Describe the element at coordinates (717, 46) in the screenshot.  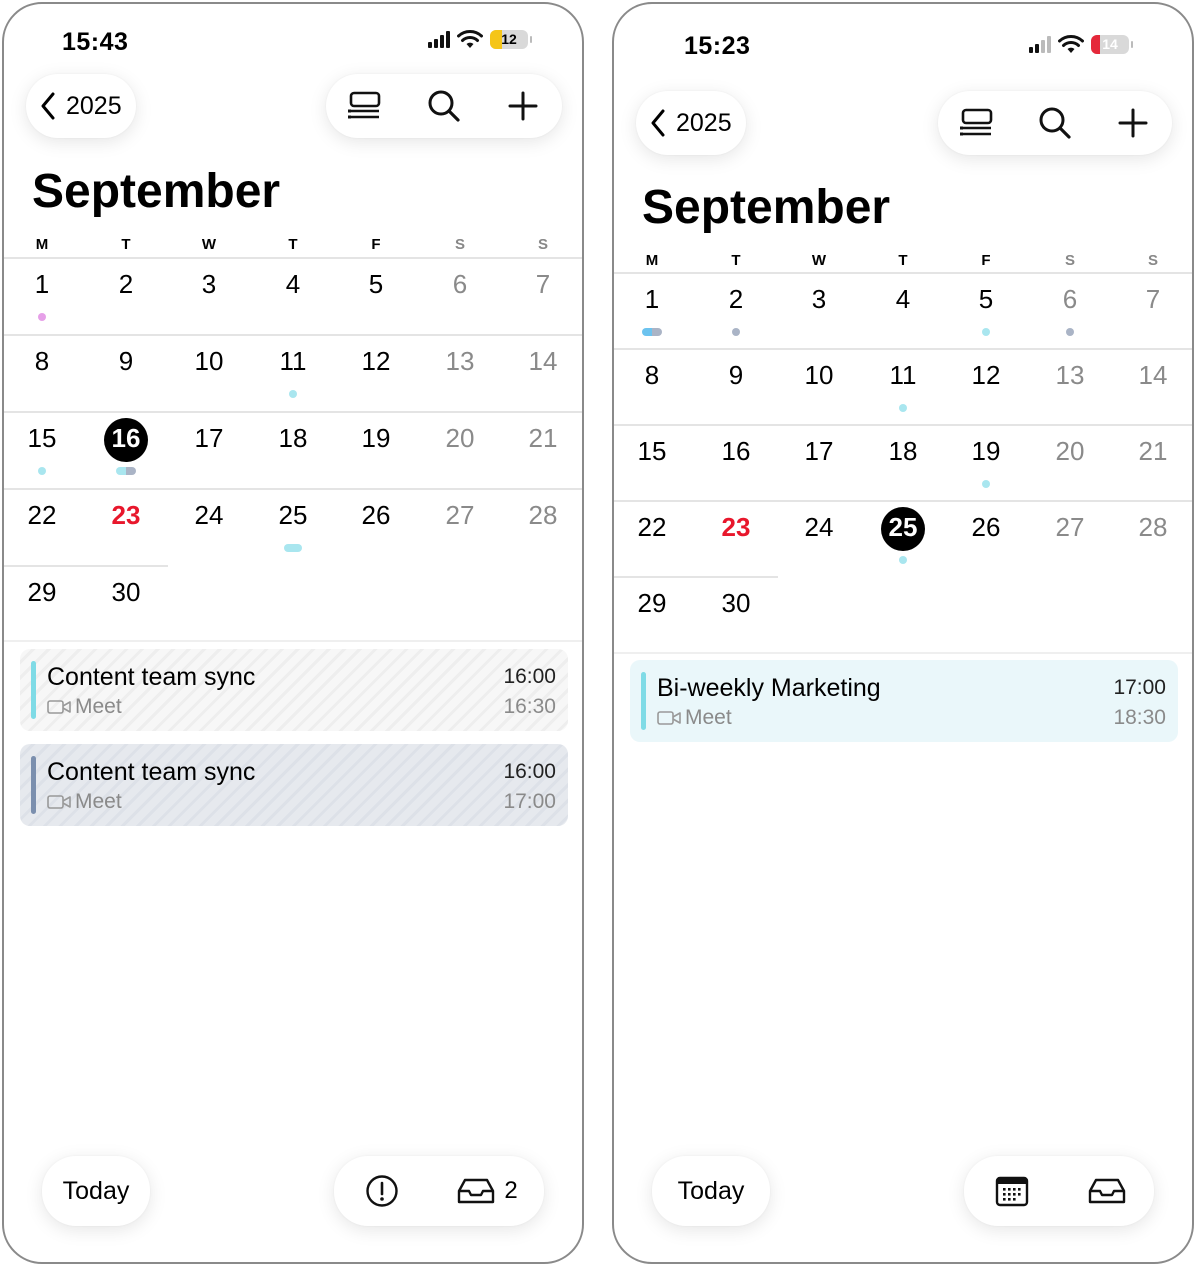
I see `status-time: 15:23` at that location.